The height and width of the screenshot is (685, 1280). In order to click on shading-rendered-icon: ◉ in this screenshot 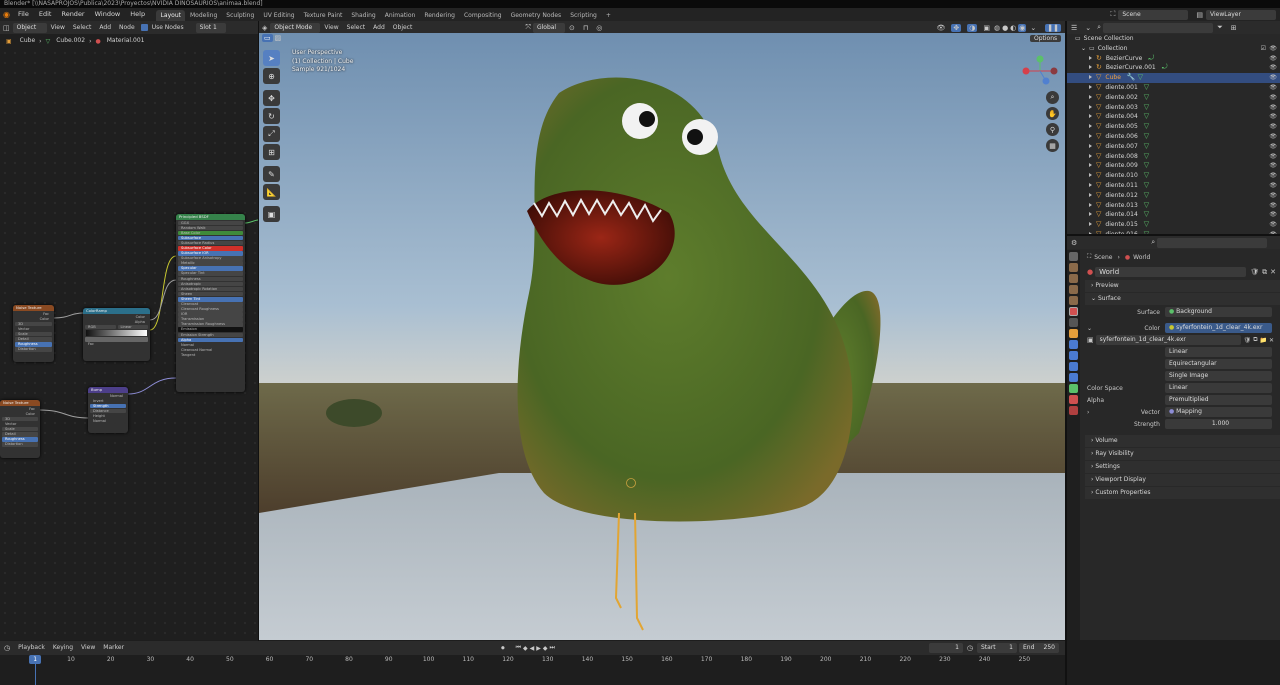, I will do `click(1022, 27)`.